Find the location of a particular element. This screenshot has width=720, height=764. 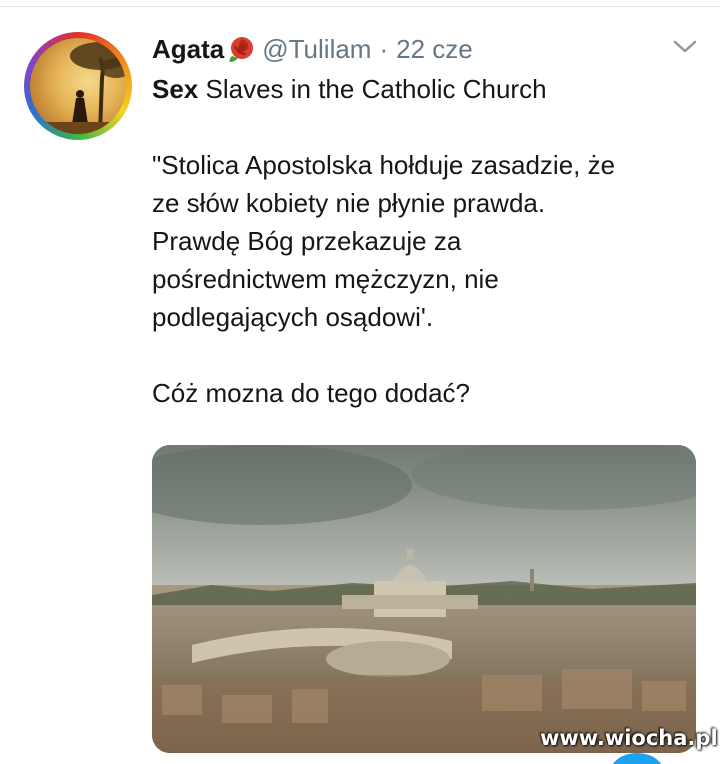

chevron-down-icon is located at coordinates (685, 47).